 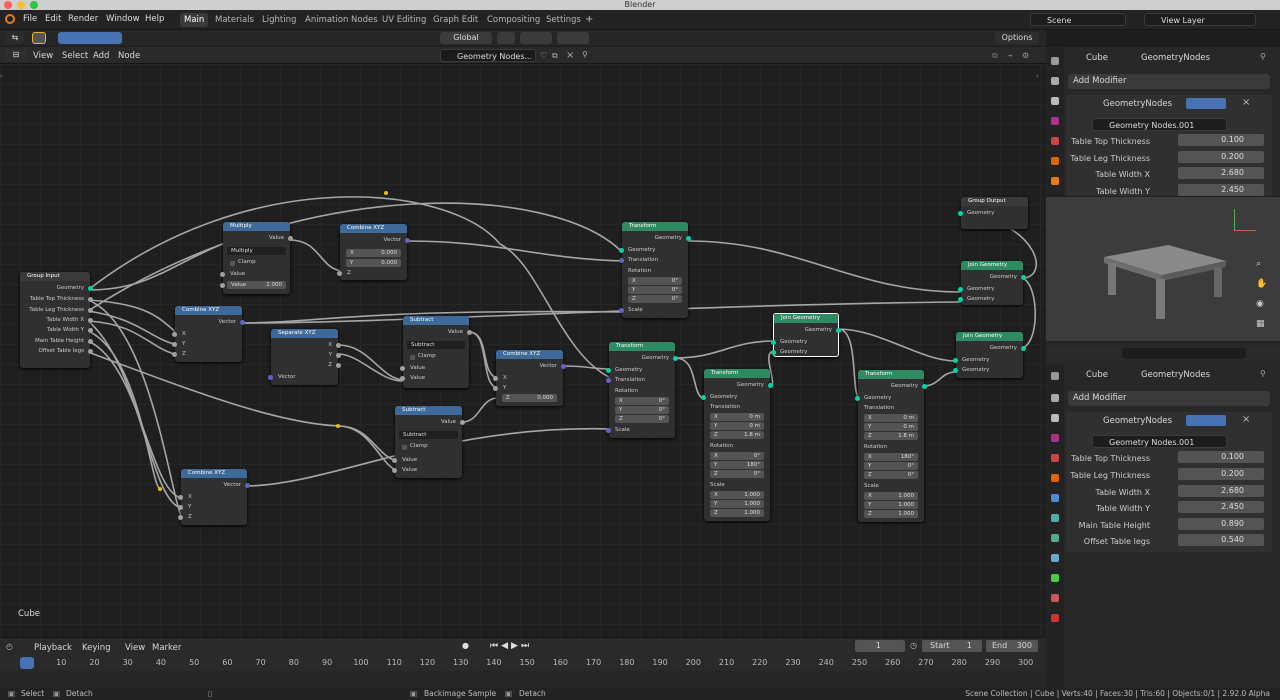 What do you see at coordinates (1221, 524) in the screenshot?
I see `value-field: 0.890` at bounding box center [1221, 524].